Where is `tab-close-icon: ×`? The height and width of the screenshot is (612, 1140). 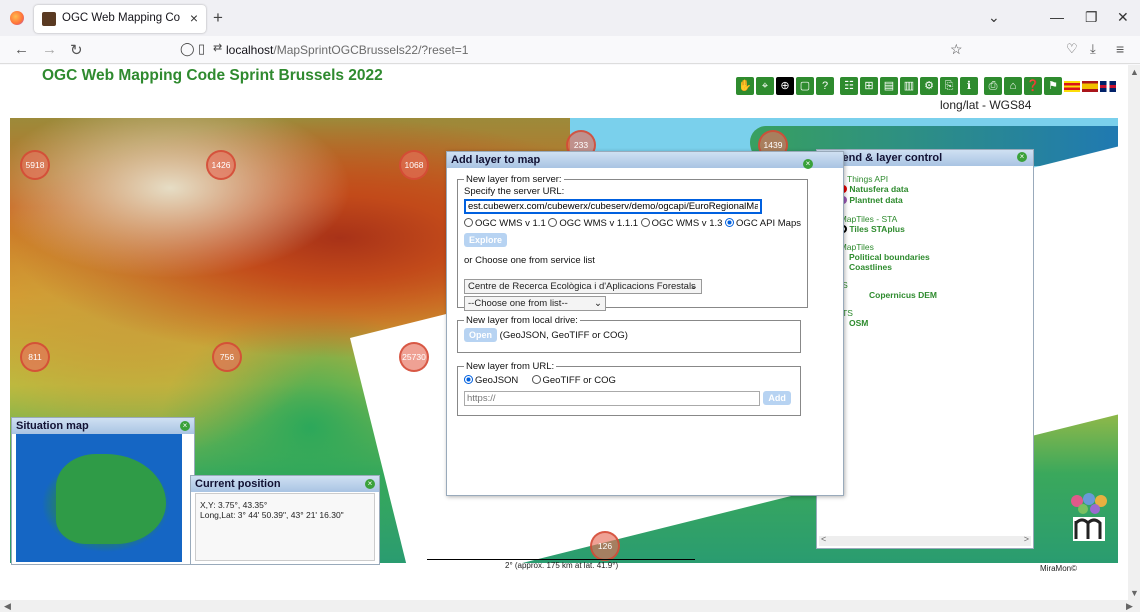 tab-close-icon: × is located at coordinates (194, 18).